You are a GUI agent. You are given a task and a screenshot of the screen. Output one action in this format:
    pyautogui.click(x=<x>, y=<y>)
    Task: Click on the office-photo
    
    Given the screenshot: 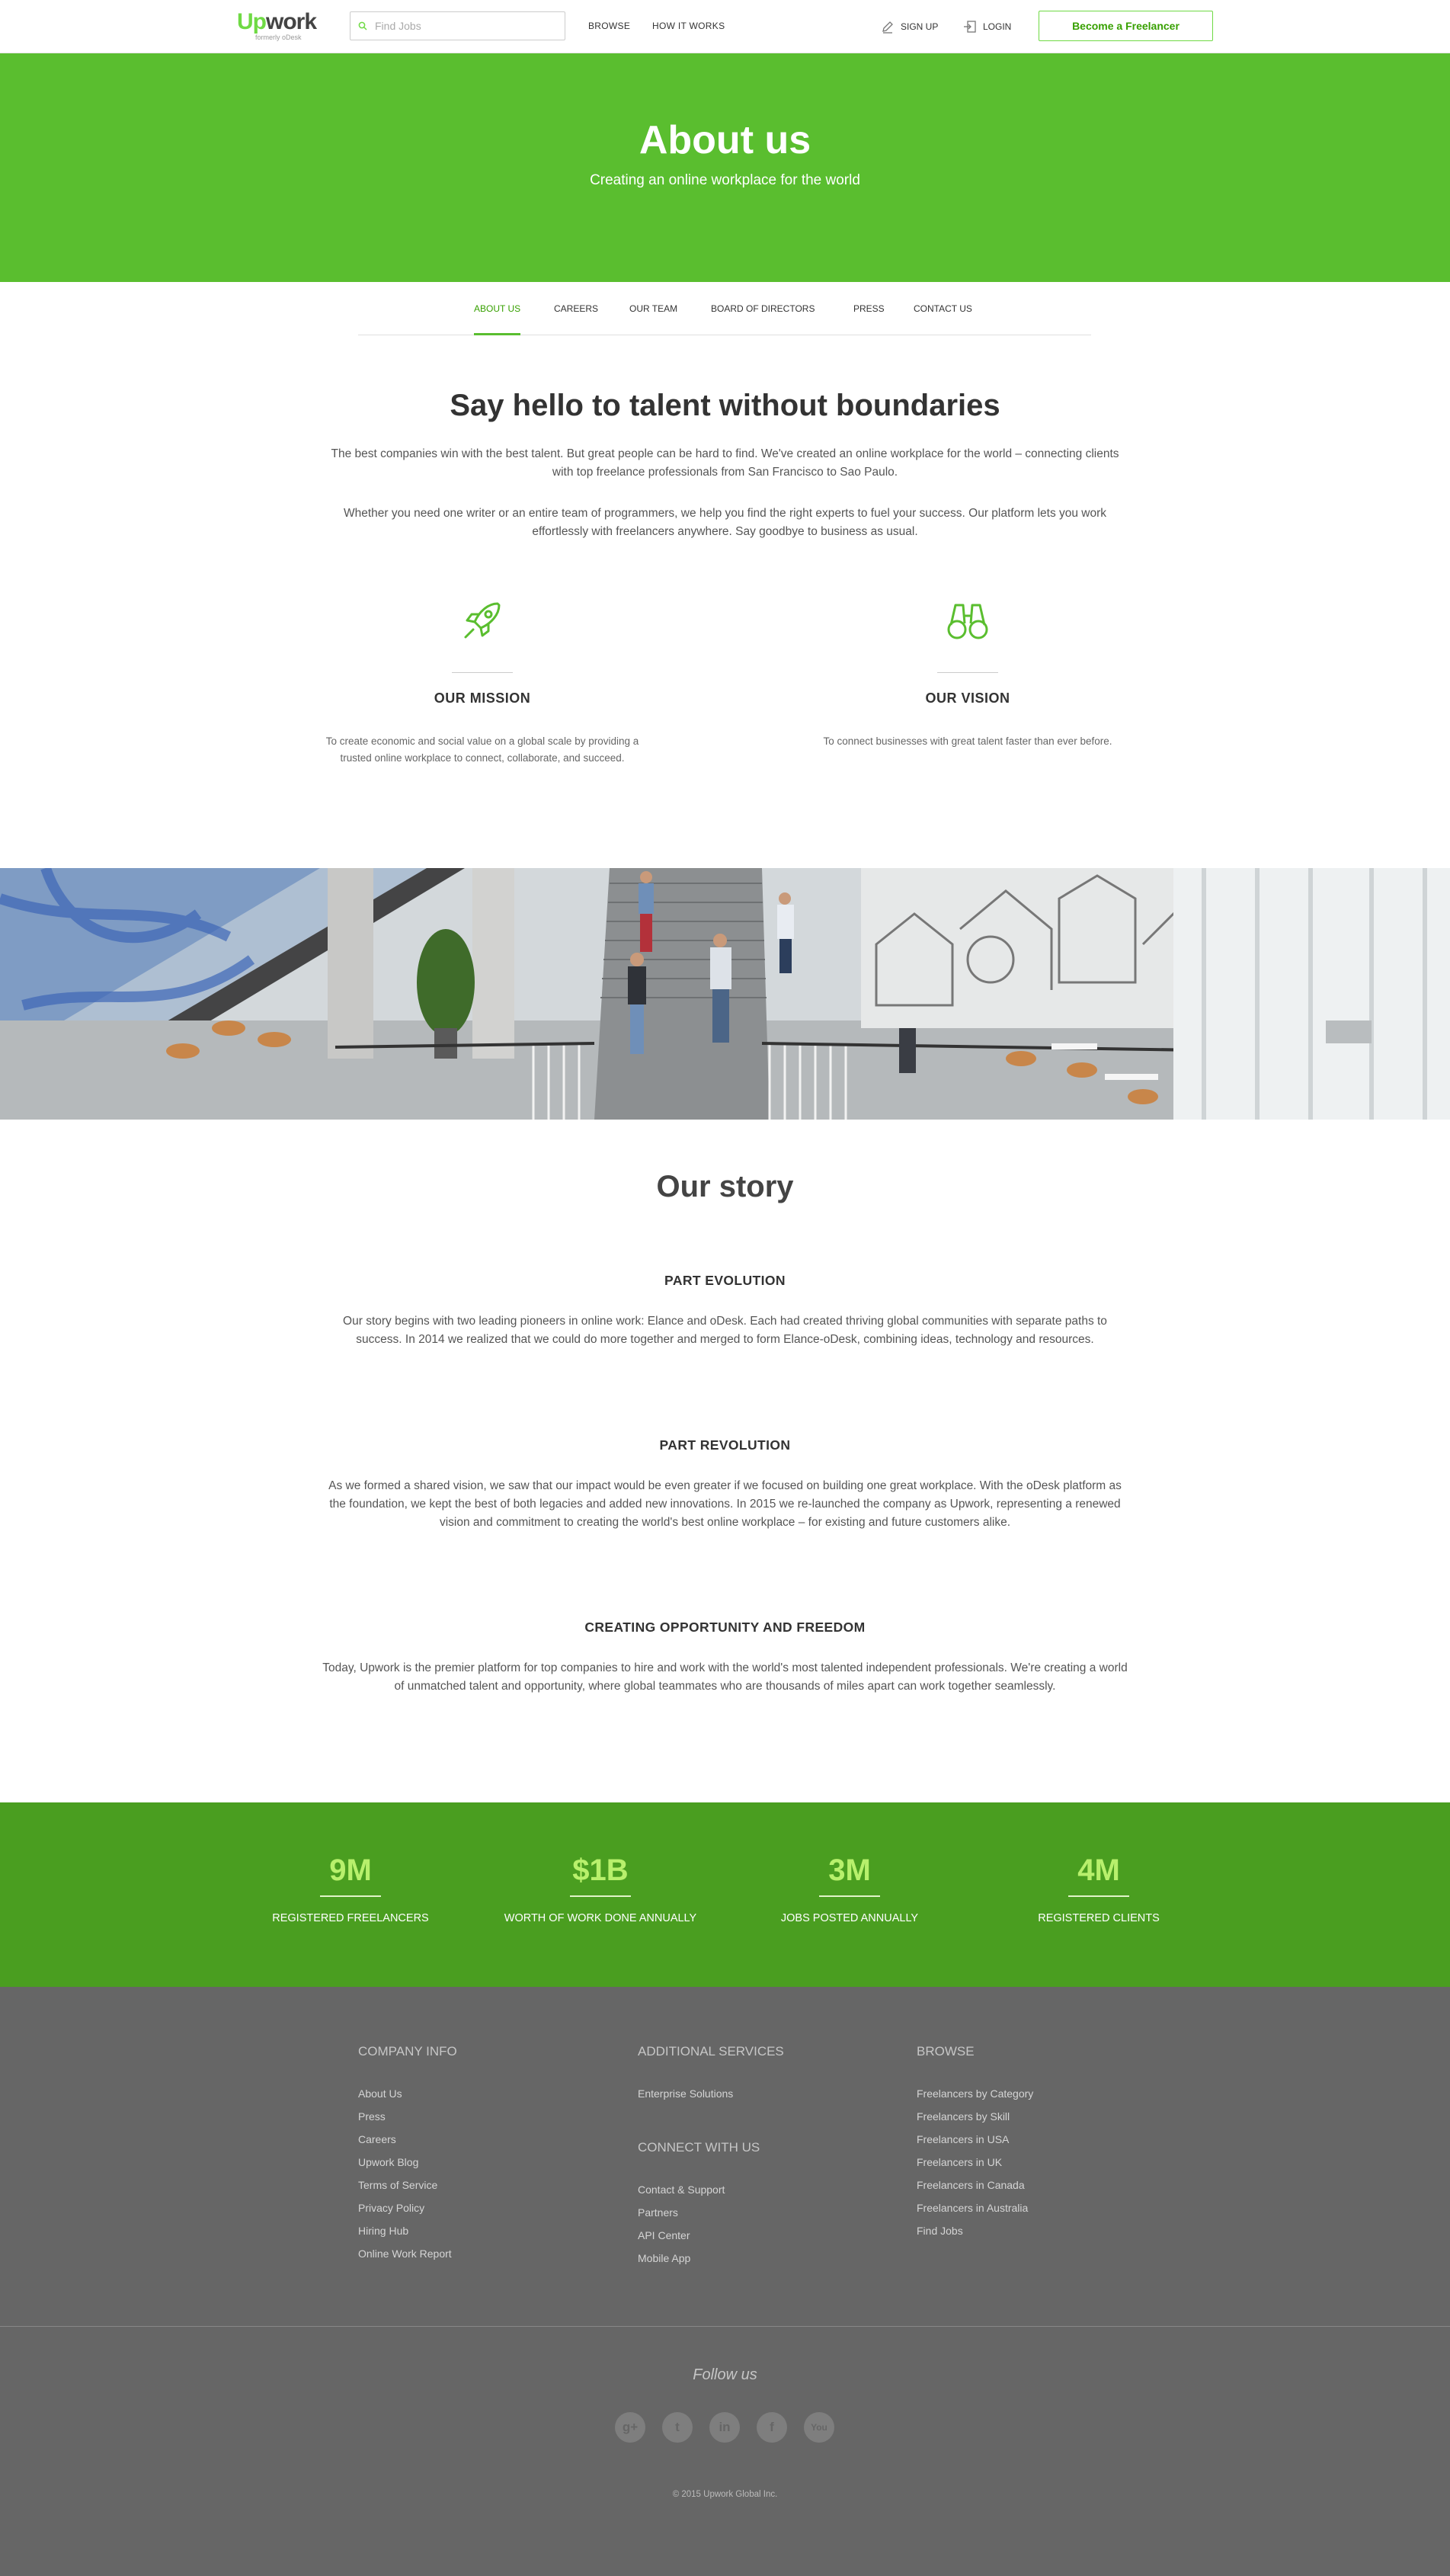 What is the action you would take?
    pyautogui.click(x=725, y=994)
    